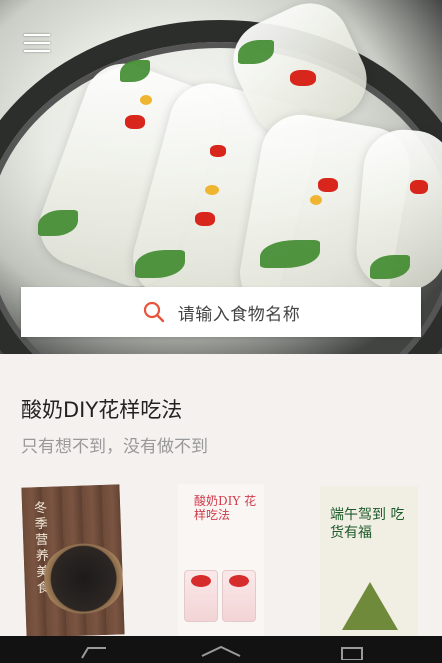  What do you see at coordinates (367, 524) in the screenshot?
I see `card-title: 端午驾到 吃货有福` at bounding box center [367, 524].